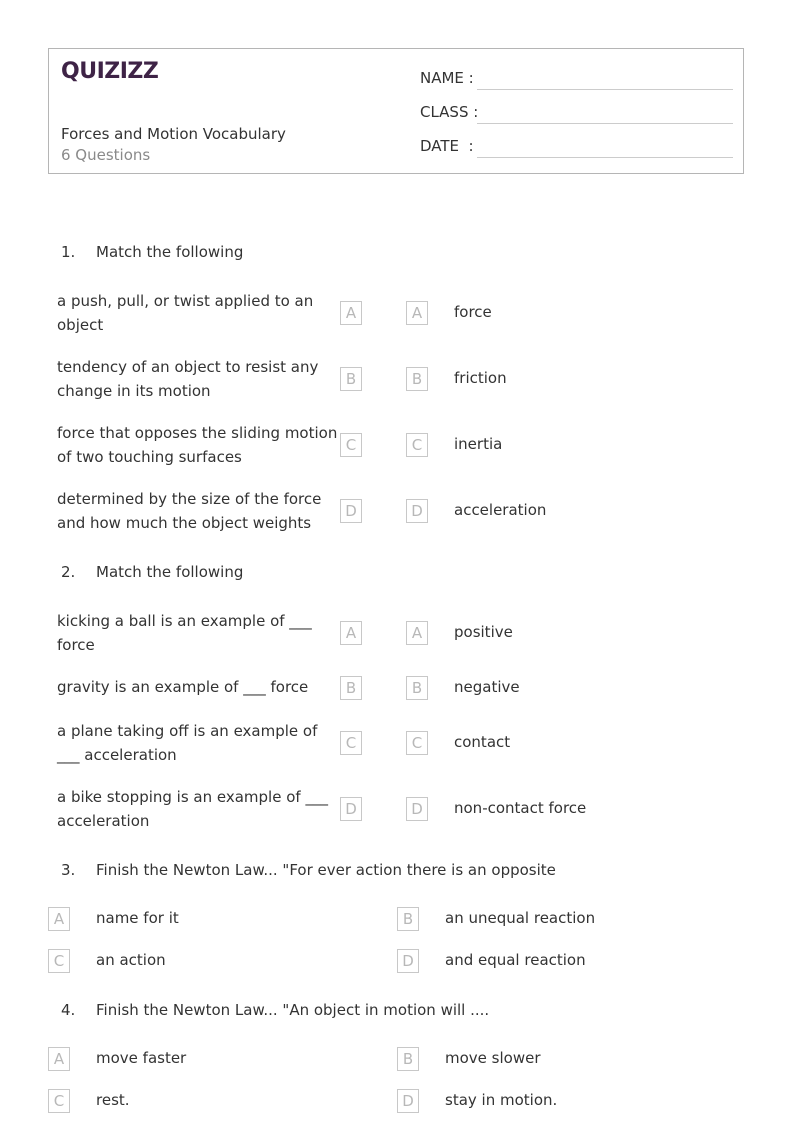 This screenshot has width=794, height=1123. What do you see at coordinates (141, 1058) in the screenshot?
I see `option-a-text: move faster` at bounding box center [141, 1058].